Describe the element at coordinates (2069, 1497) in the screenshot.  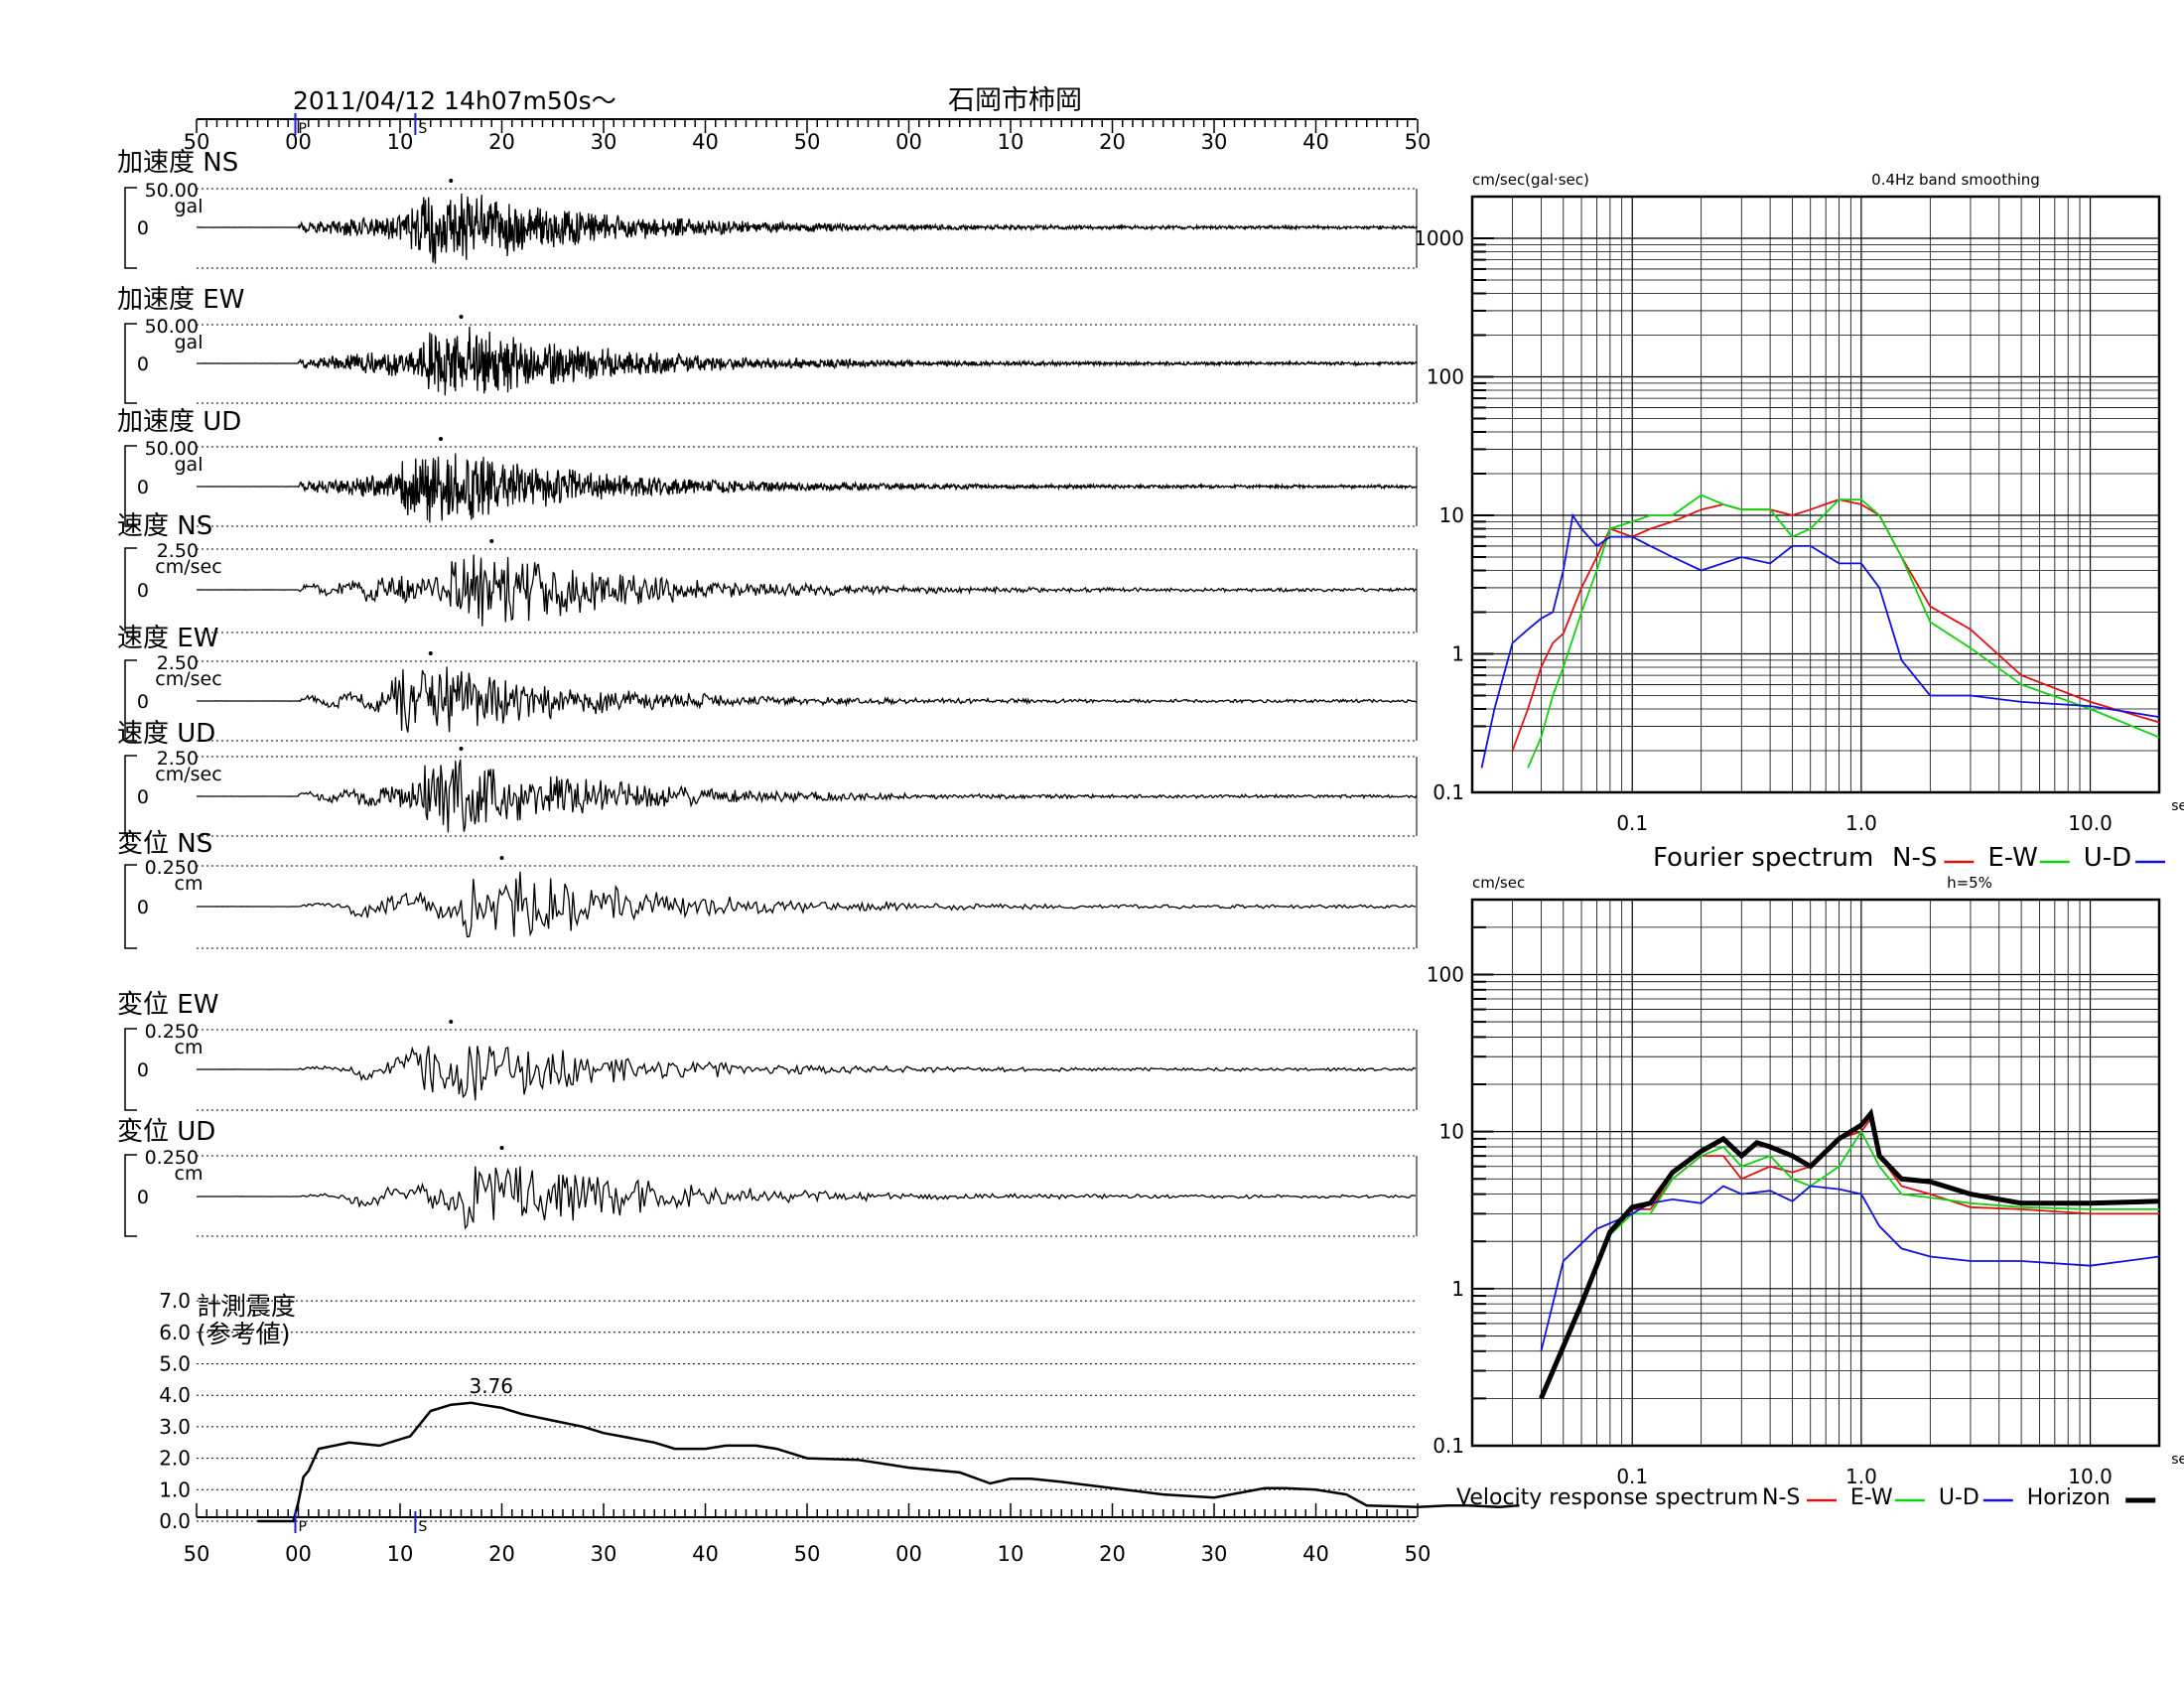
I see `legend-label-horizon: Horizon` at that location.